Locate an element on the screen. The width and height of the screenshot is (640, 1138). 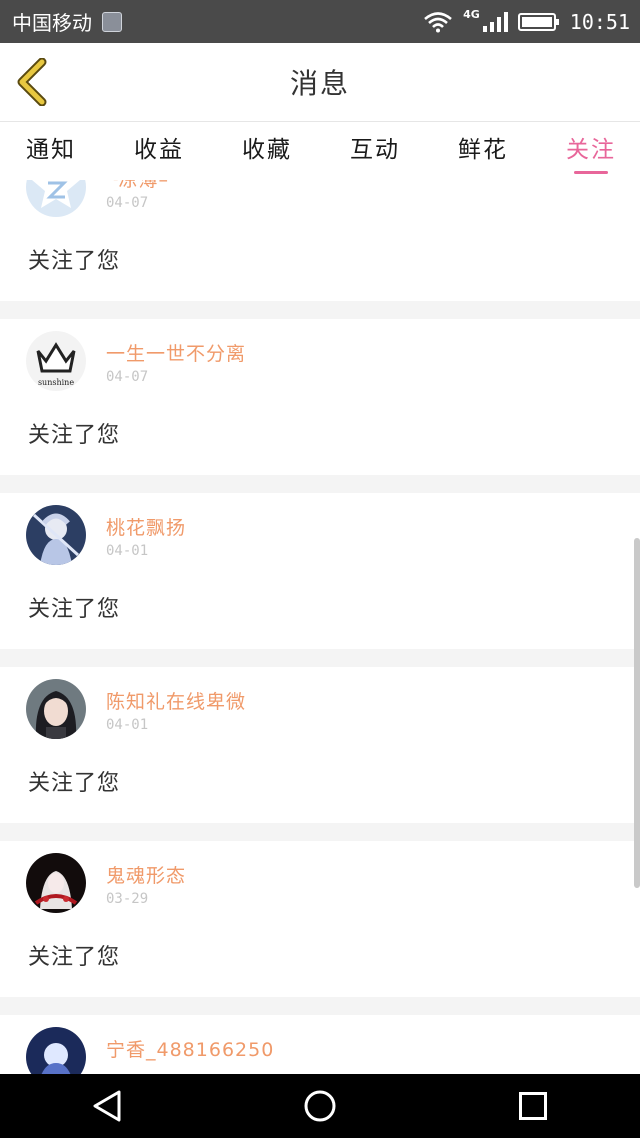
blue-anime-avatar-icon is located at coordinates (56, 1050).